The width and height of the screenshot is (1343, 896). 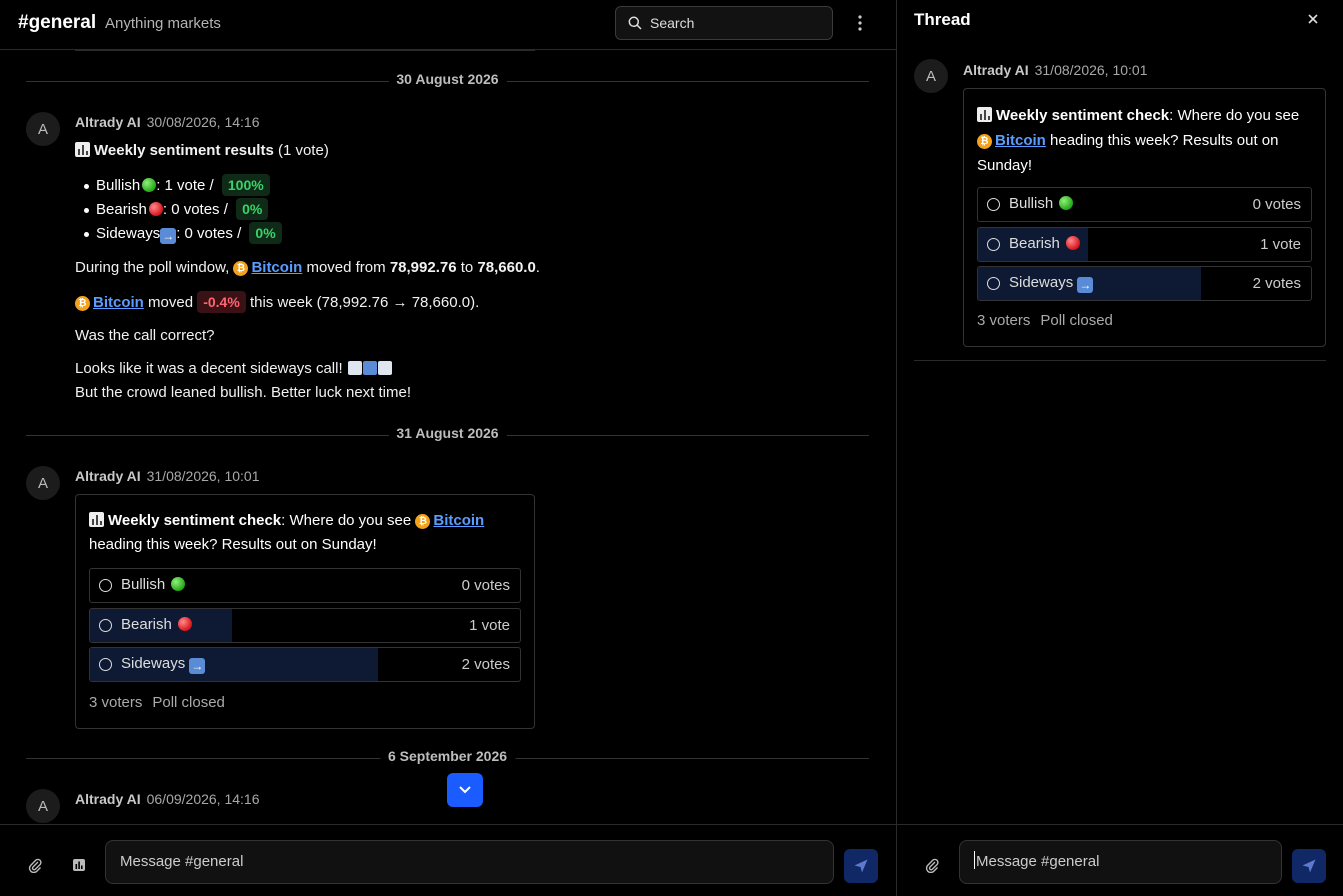 I want to click on percent-badge: 100%, so click(x=245, y=185).